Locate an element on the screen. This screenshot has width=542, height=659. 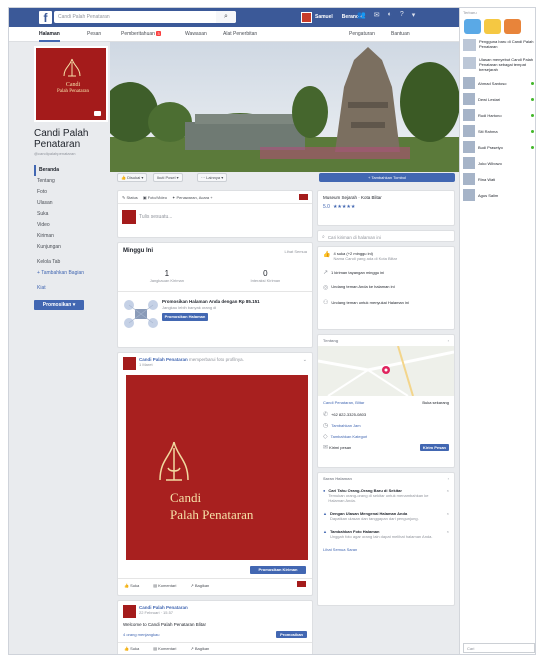
search-icon: ⌕ is located at coordinates (226, 17).